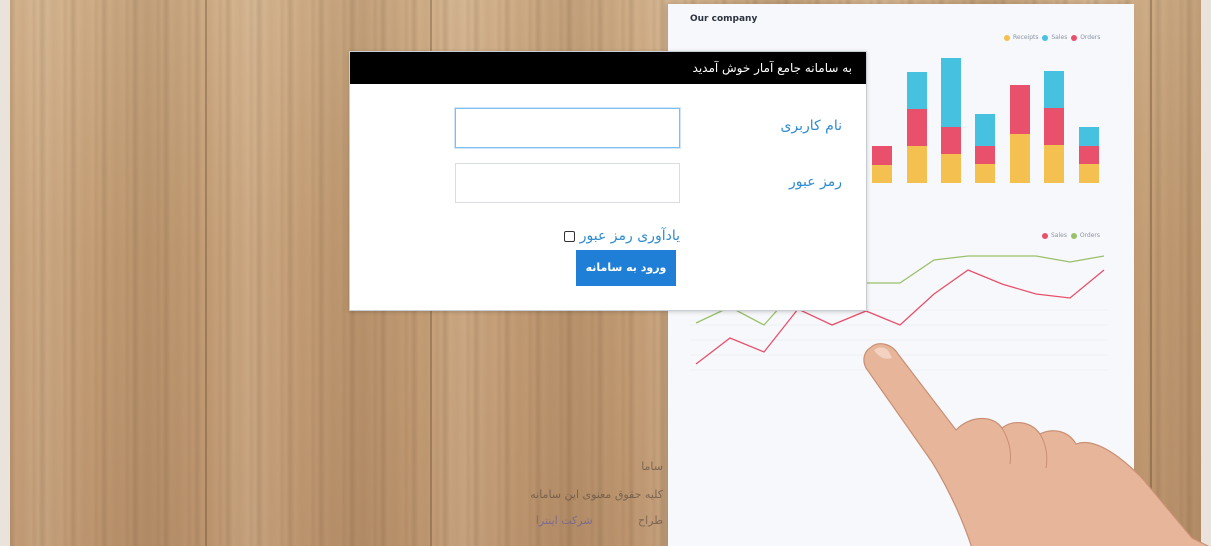  What do you see at coordinates (652, 466) in the screenshot?
I see `footer-line-1: ساما` at bounding box center [652, 466].